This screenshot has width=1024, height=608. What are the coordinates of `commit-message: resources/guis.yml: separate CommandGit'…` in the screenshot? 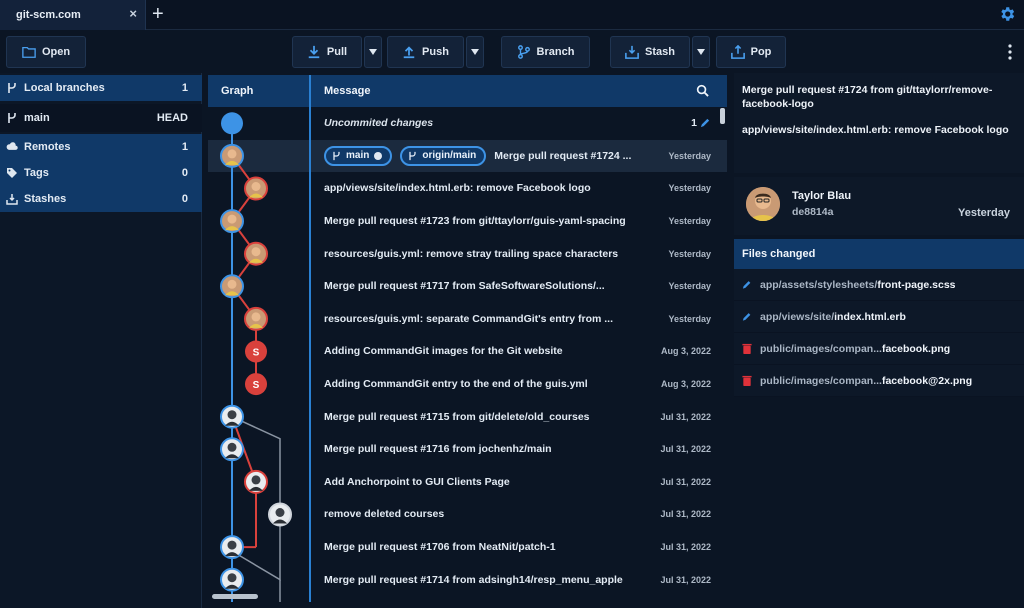 It's located at (469, 318).